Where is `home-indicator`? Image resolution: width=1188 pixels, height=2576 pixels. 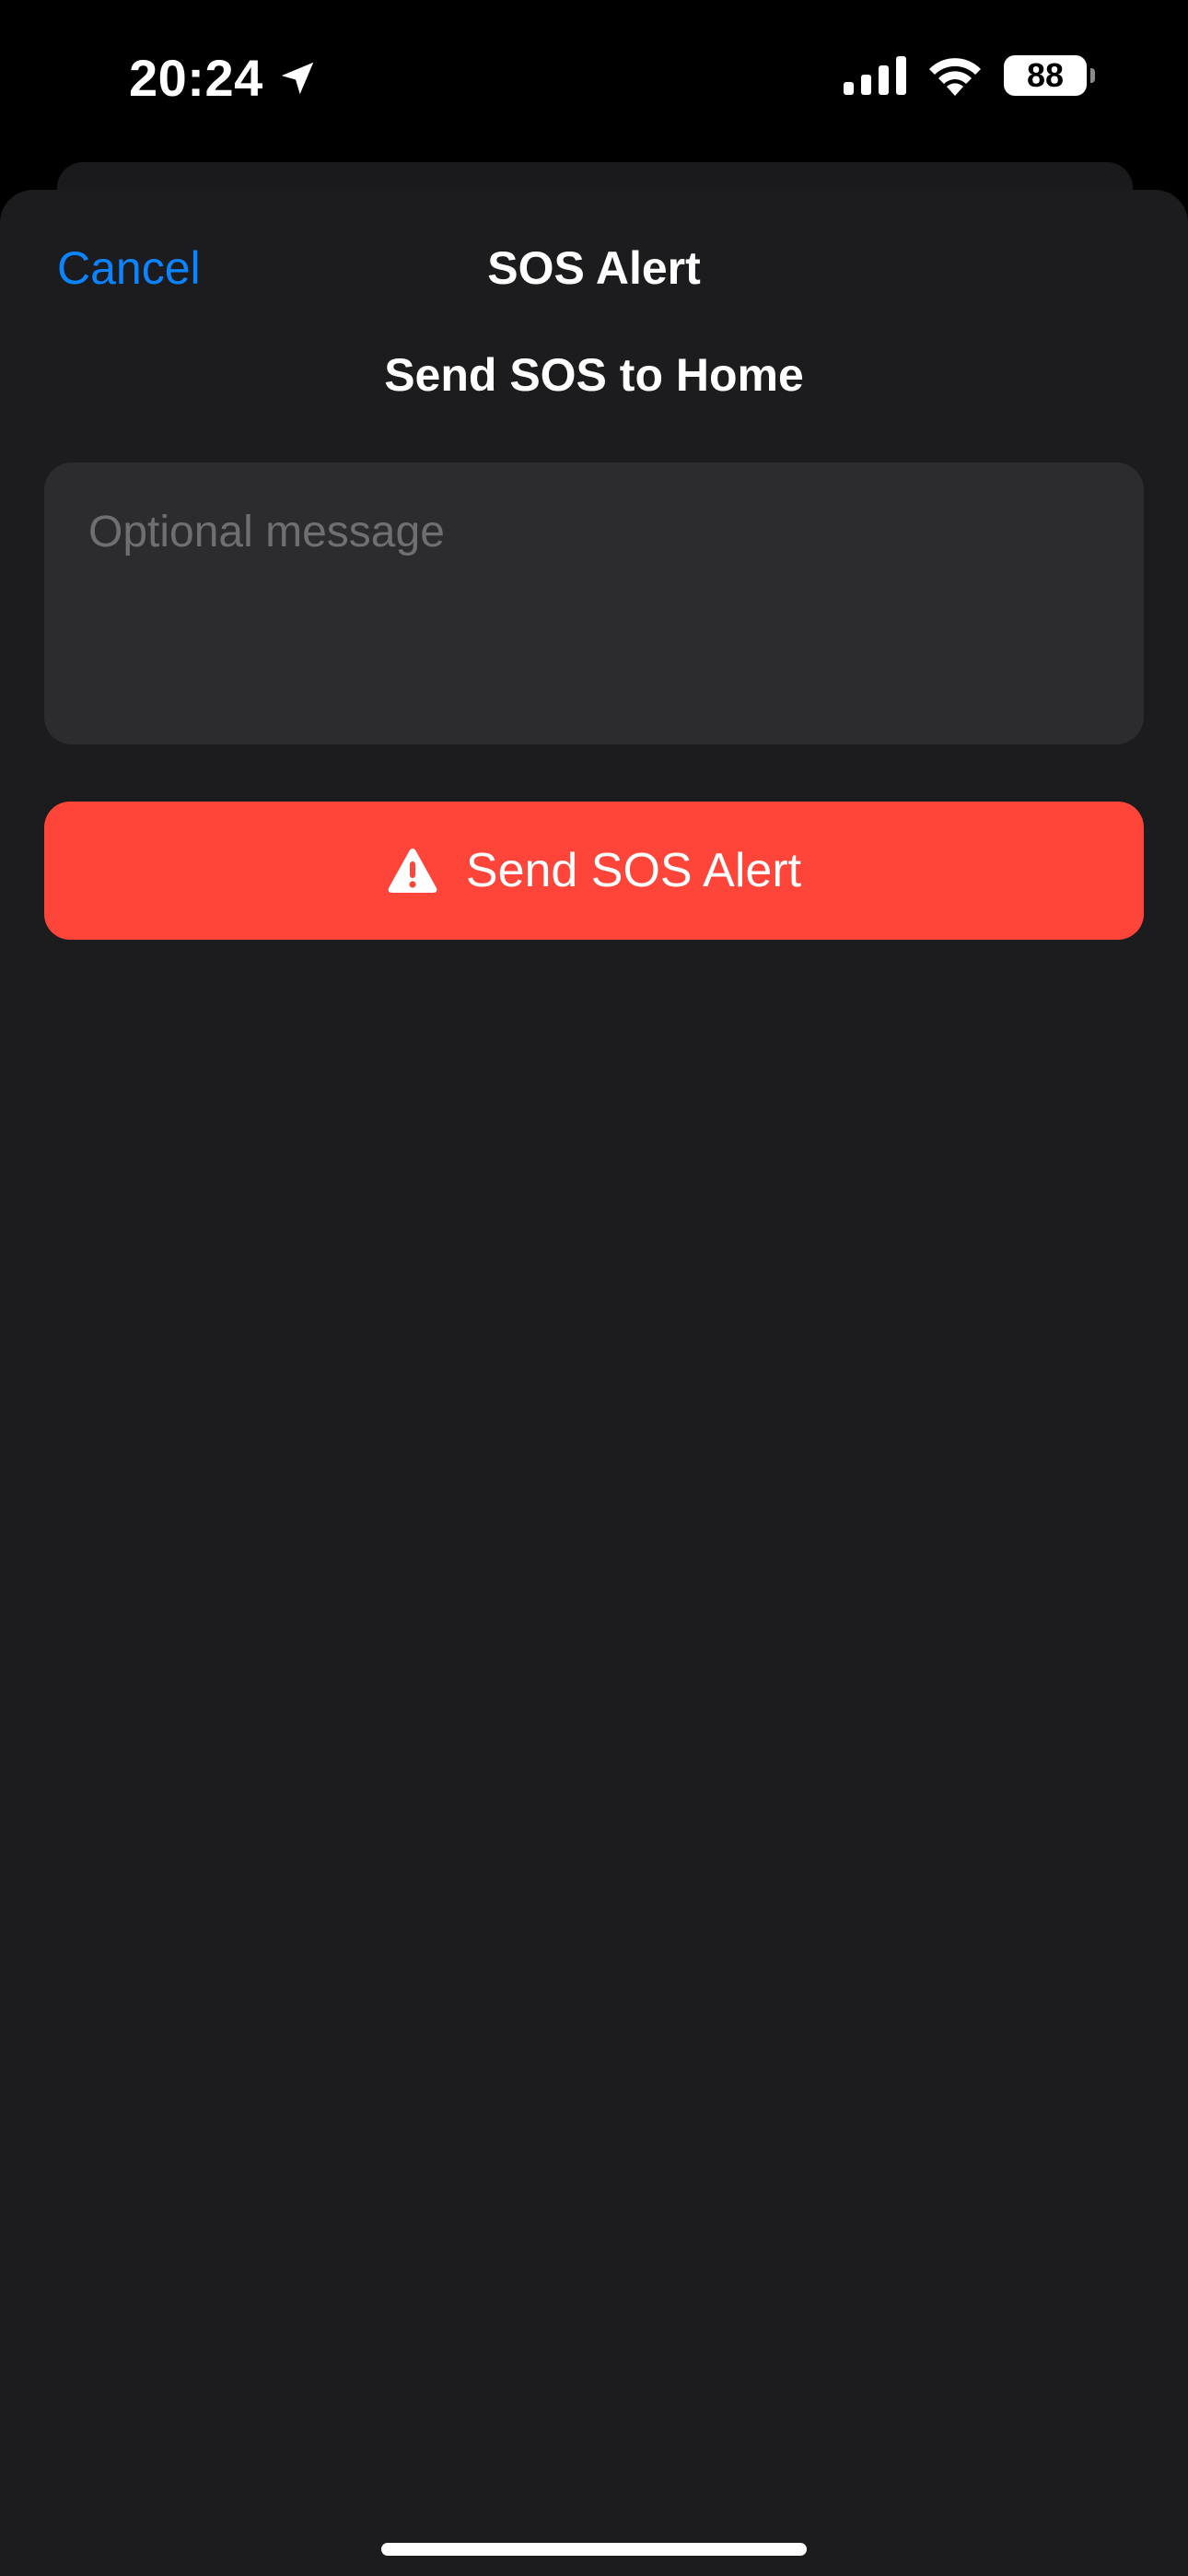
home-indicator is located at coordinates (594, 2549).